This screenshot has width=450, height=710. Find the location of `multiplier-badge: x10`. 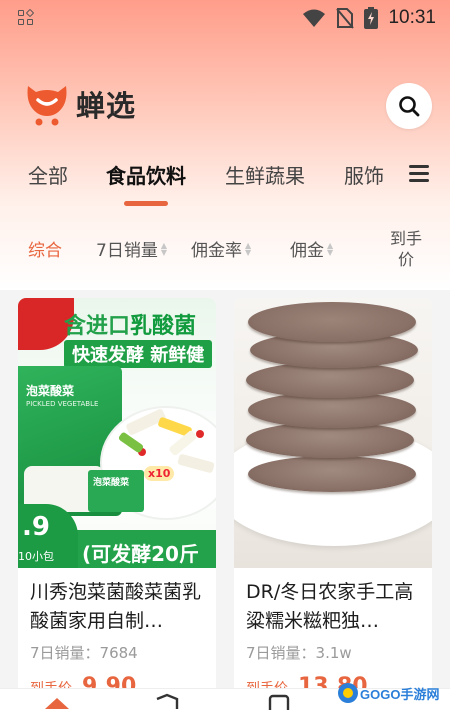

multiplier-badge: x10 is located at coordinates (159, 473).